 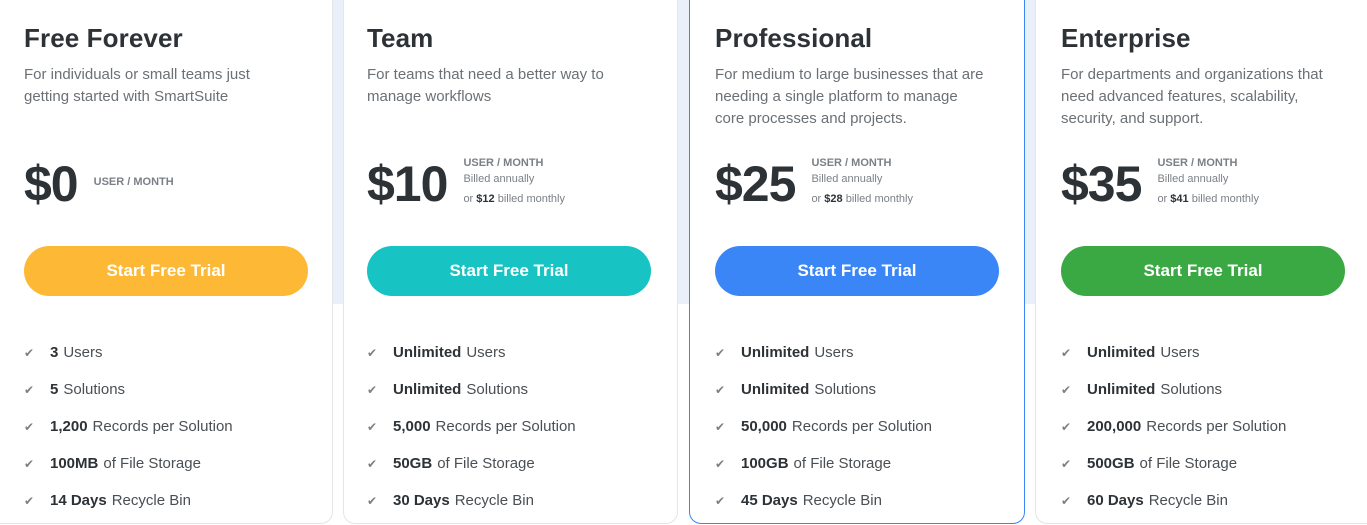 I want to click on monthly-price-note: or $41 billed monthly, so click(x=1208, y=199).